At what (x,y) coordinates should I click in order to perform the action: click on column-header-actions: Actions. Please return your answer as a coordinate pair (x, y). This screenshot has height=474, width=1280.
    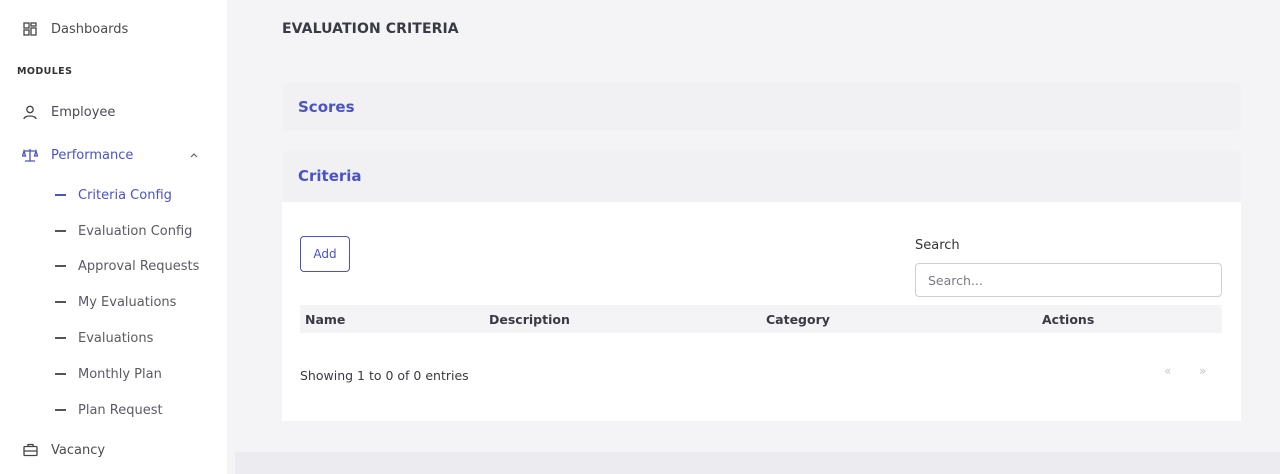
    Looking at the image, I should click on (1068, 319).